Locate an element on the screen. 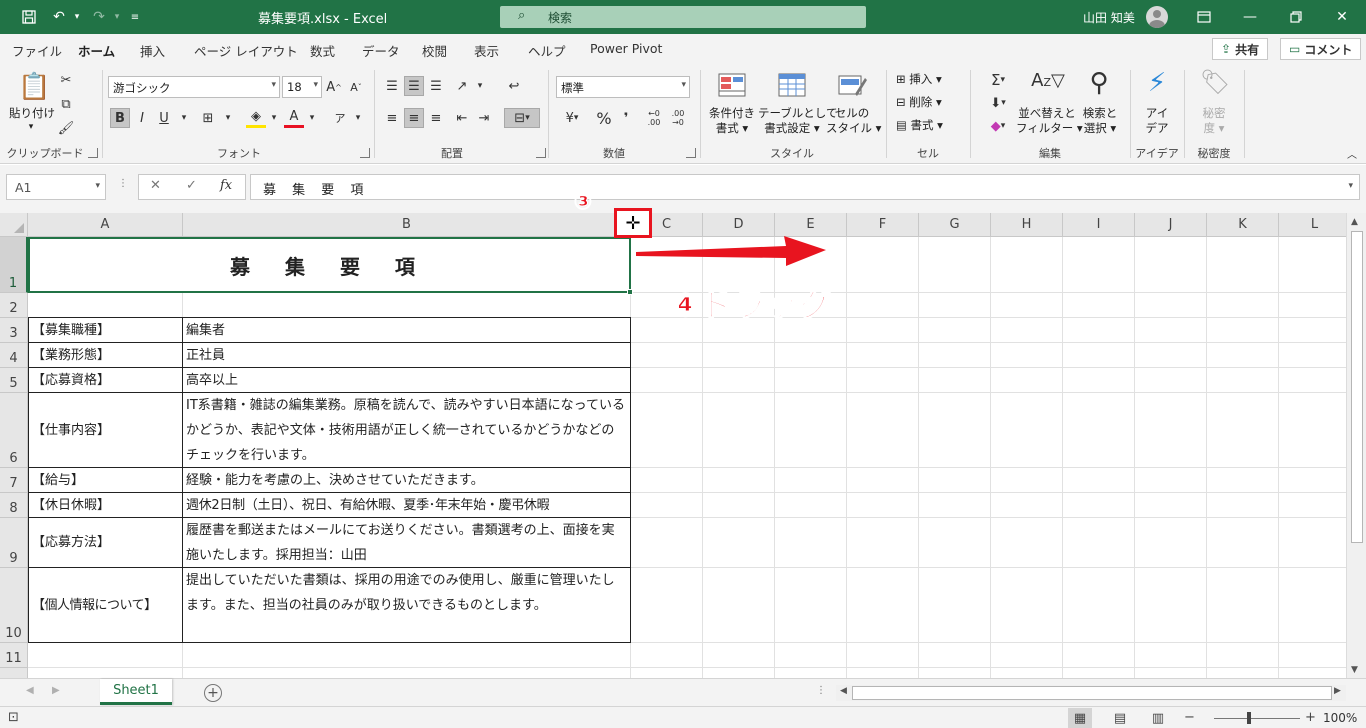 This screenshot has width=1366, height=728. decrease-decimal-button: .00 →0 is located at coordinates (678, 118).